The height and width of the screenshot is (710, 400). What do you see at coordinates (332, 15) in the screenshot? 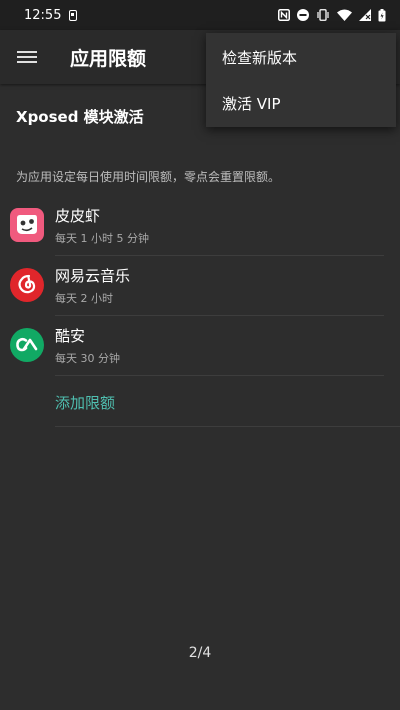
I see `status-icons` at bounding box center [332, 15].